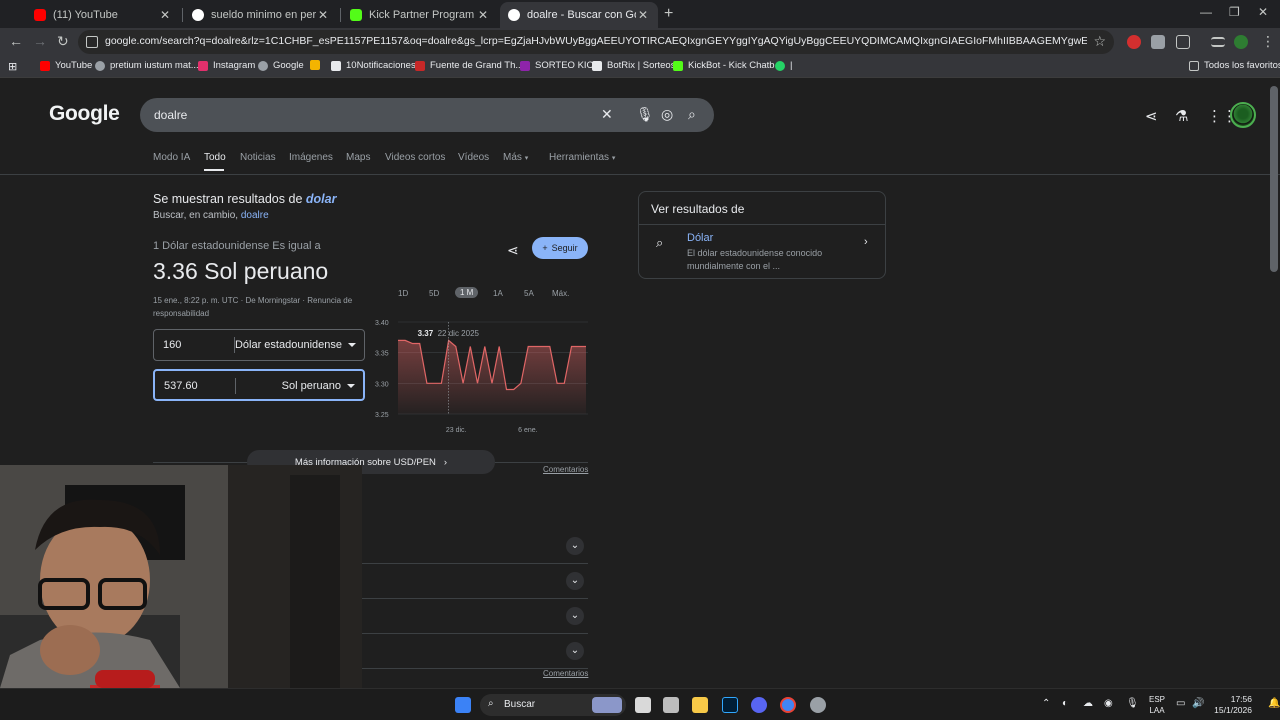  I want to click on from-currency-select: Dólar estadounidense, so click(288, 345).